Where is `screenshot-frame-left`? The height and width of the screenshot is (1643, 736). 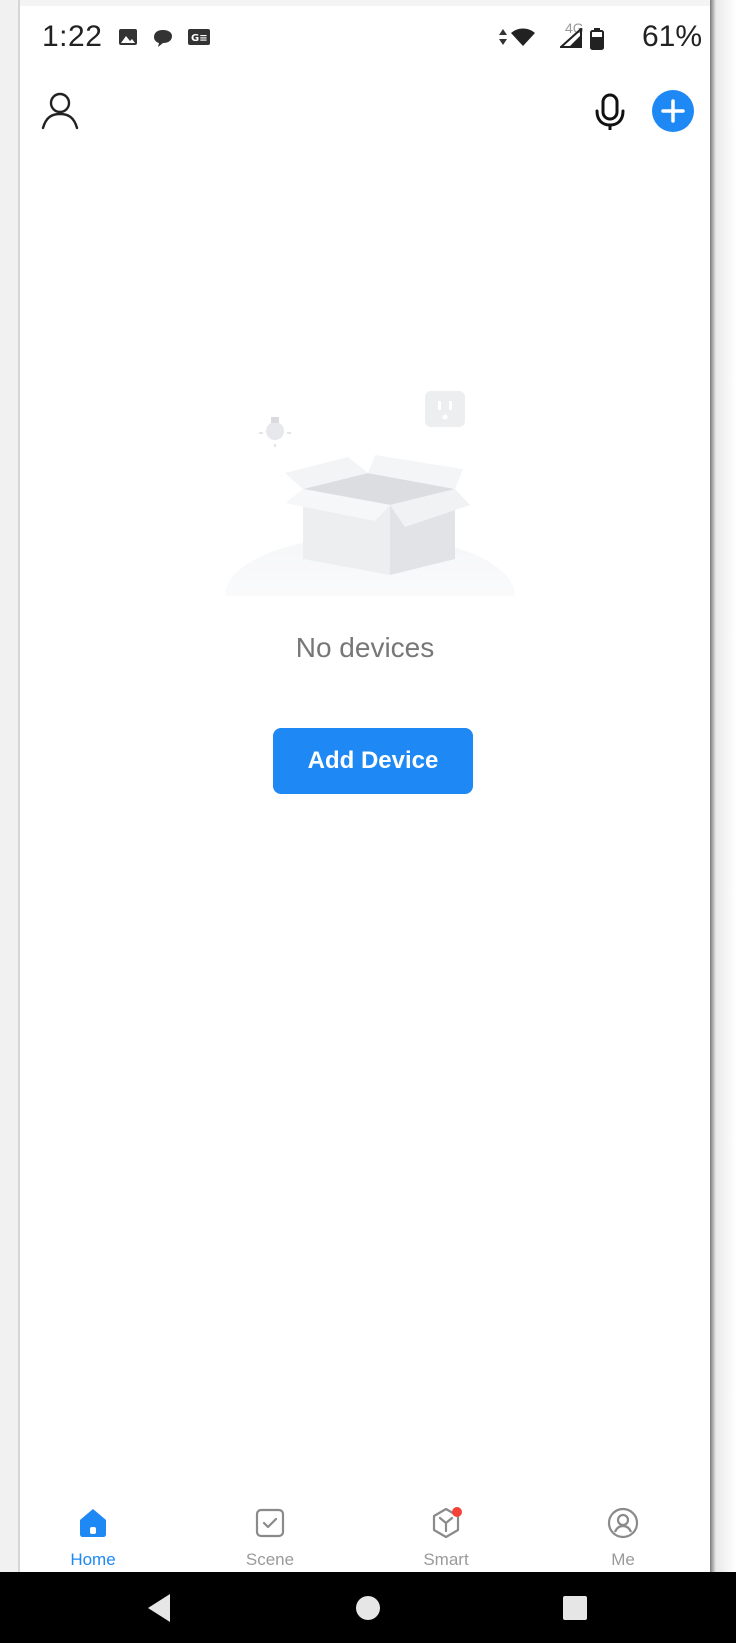
screenshot-frame-left is located at coordinates (10, 786).